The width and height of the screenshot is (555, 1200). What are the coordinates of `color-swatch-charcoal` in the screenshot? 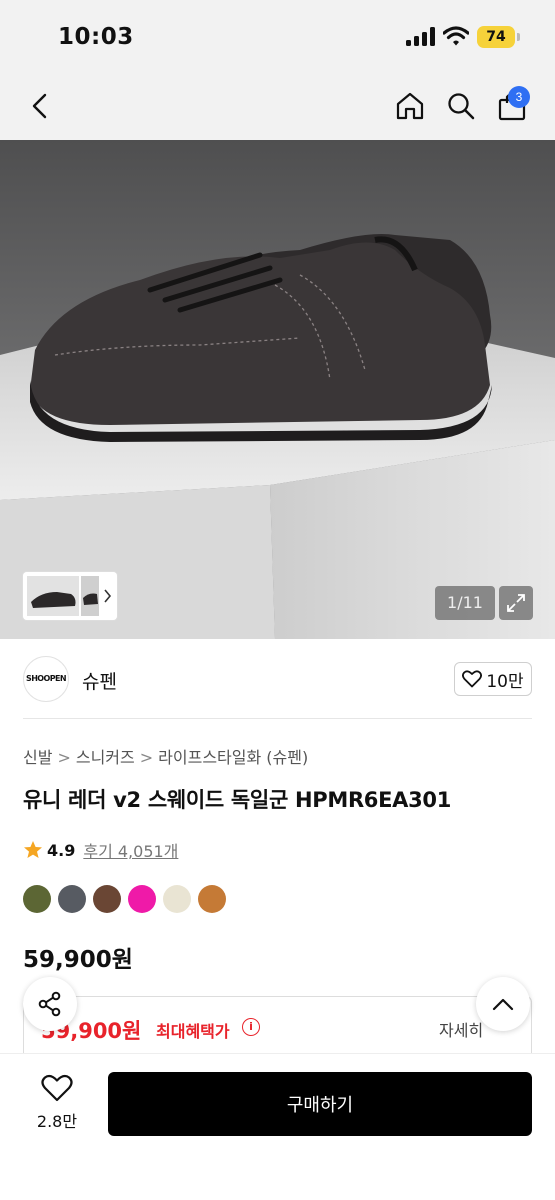 It's located at (72, 899).